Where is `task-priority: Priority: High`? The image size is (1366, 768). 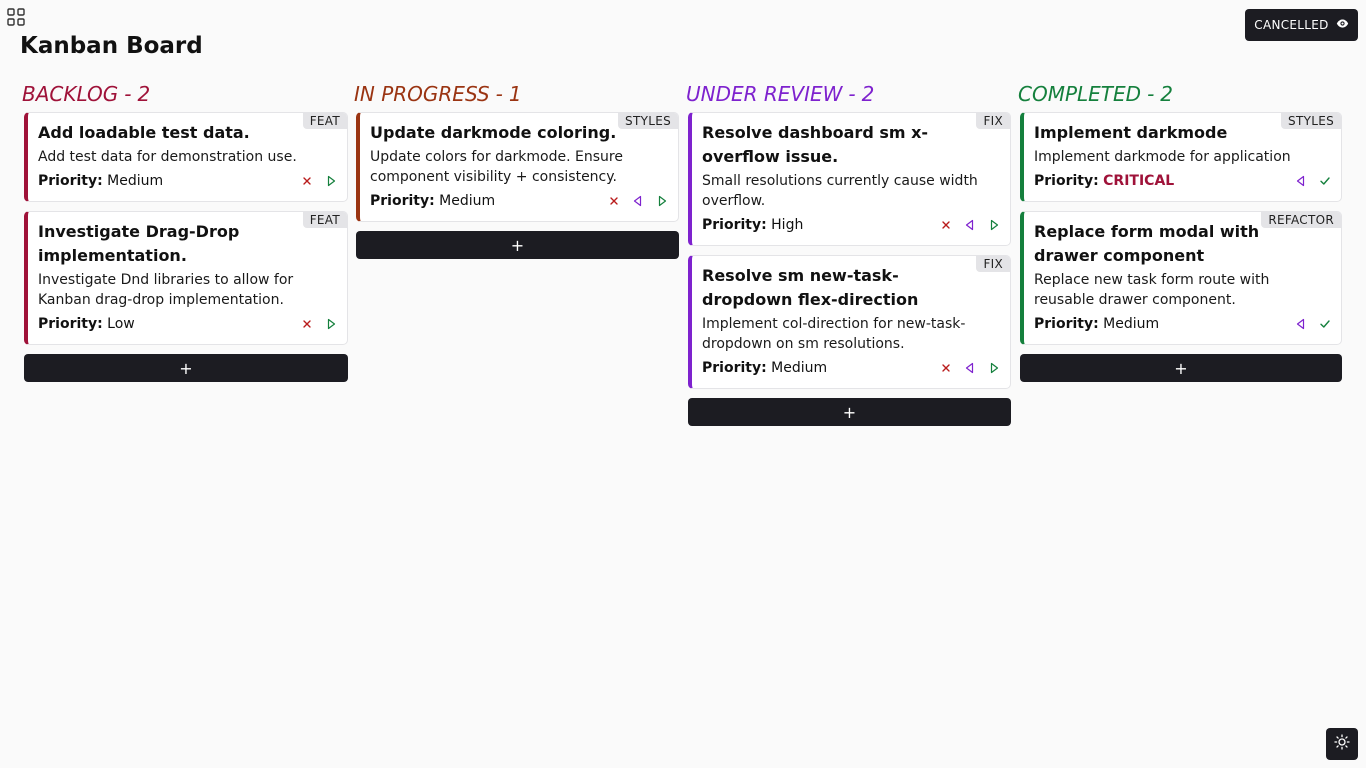 task-priority: Priority: High is located at coordinates (752, 225).